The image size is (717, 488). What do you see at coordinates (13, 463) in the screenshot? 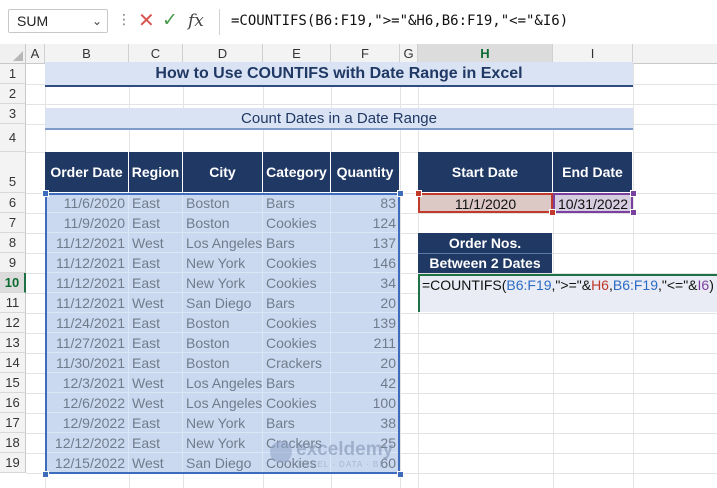
I see `row-header-19: 19` at bounding box center [13, 463].